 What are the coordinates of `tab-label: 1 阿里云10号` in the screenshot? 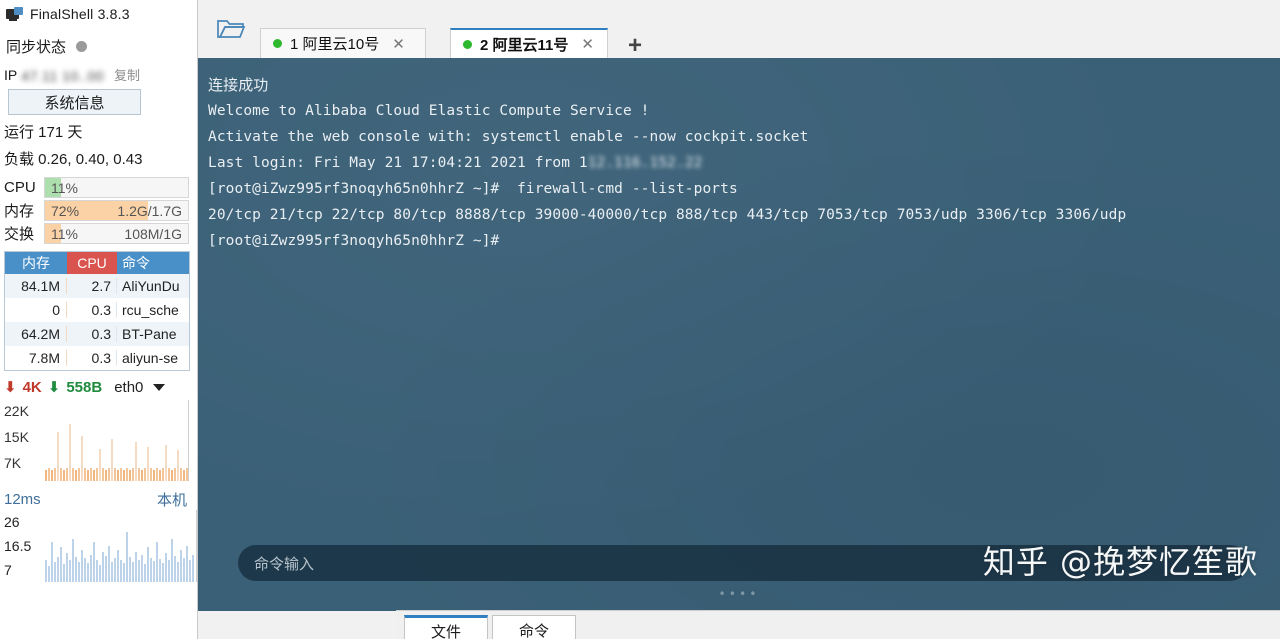 It's located at (335, 44).